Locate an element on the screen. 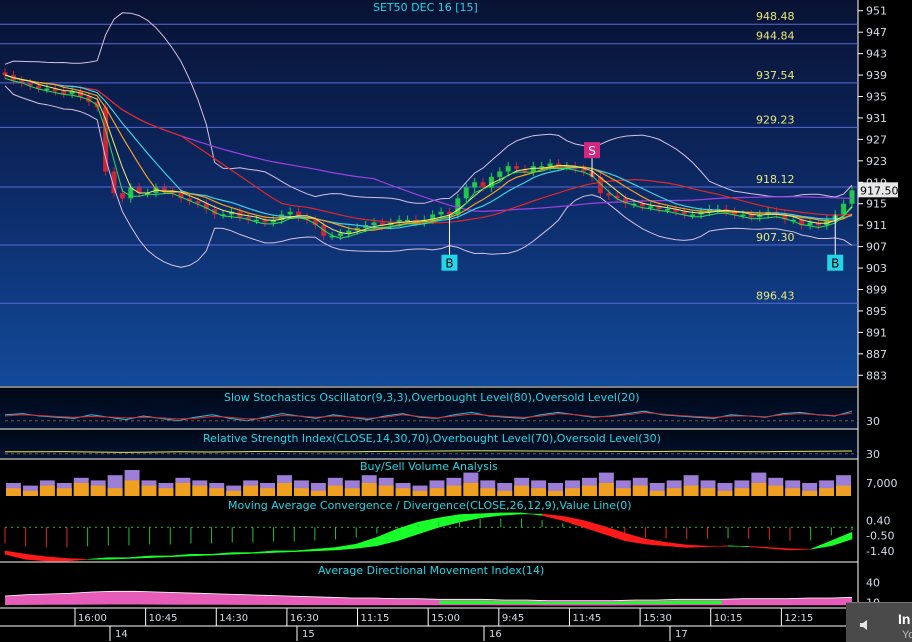 This screenshot has height=642, width=912. price-tick-label: 899 is located at coordinates (876, 290).